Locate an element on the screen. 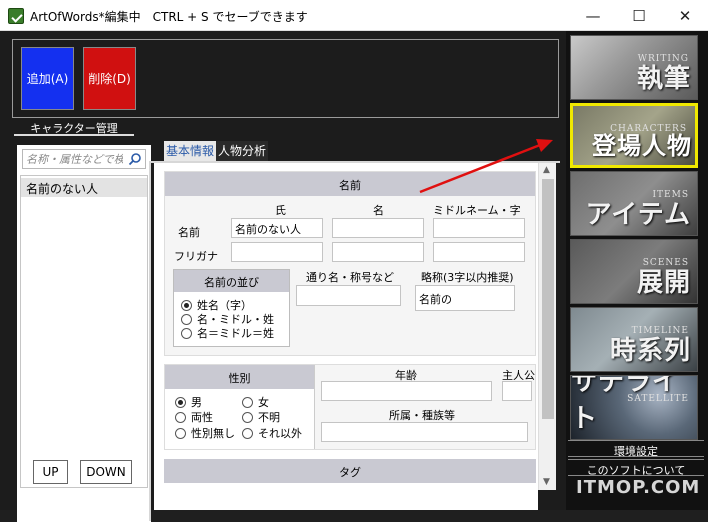  gender-option-label: 女 is located at coordinates (263, 402).